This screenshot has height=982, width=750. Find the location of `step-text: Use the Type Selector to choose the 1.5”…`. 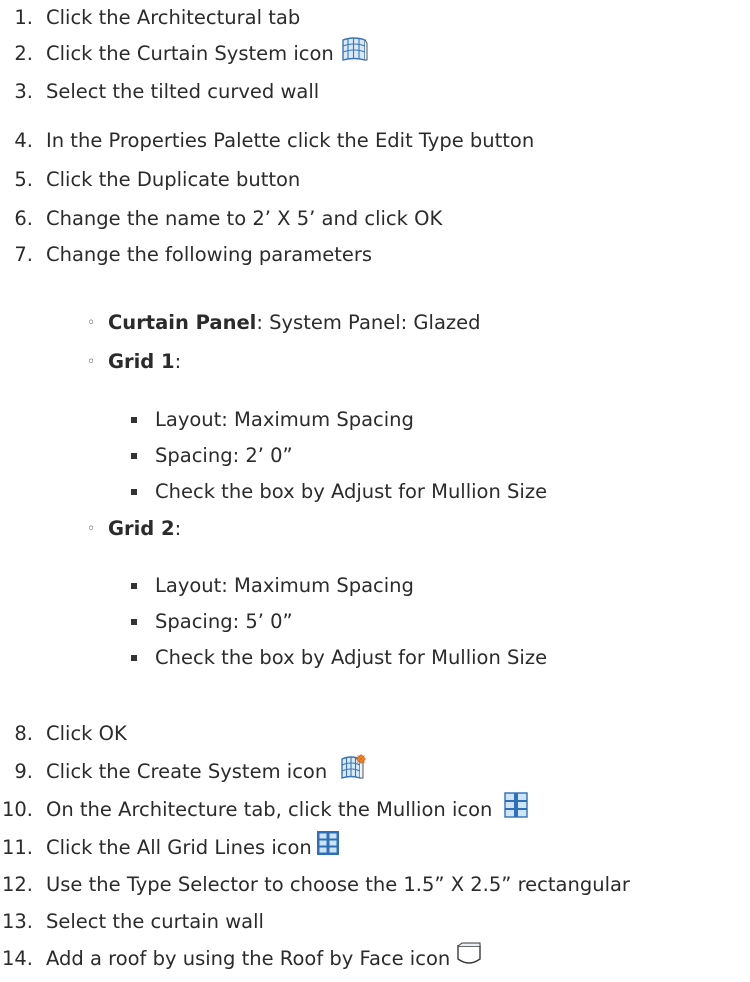

step-text: Use the Type Selector to choose the 1.5”… is located at coordinates (338, 884).